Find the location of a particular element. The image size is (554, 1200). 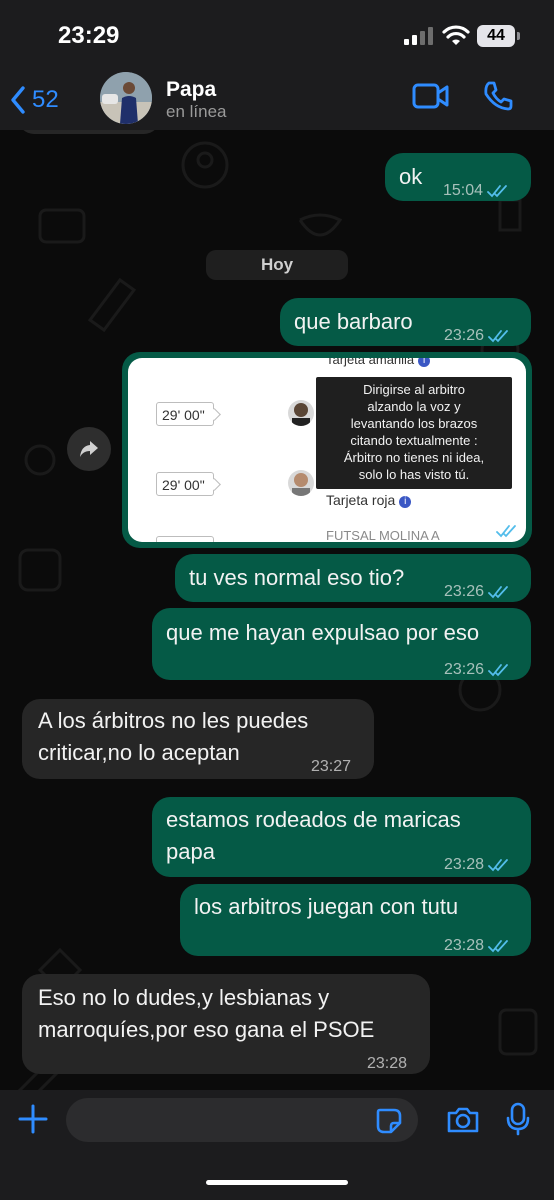

battery-icon: 44 is located at coordinates (496, 36).